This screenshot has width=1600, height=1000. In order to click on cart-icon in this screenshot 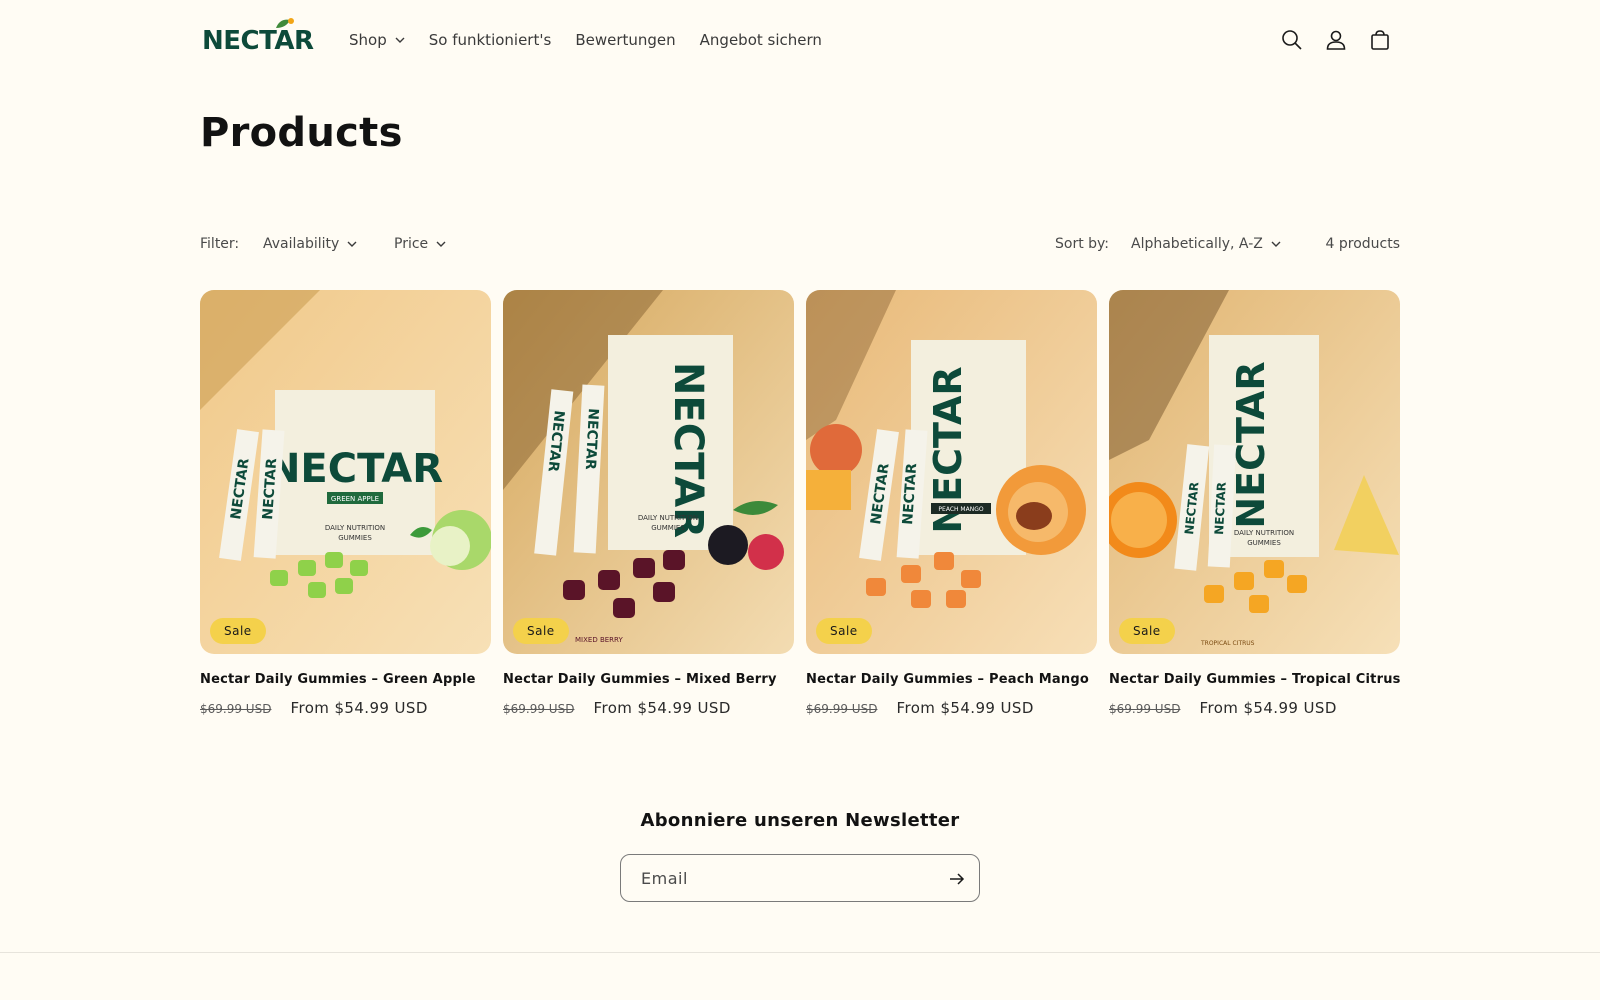, I will do `click(1380, 40)`.